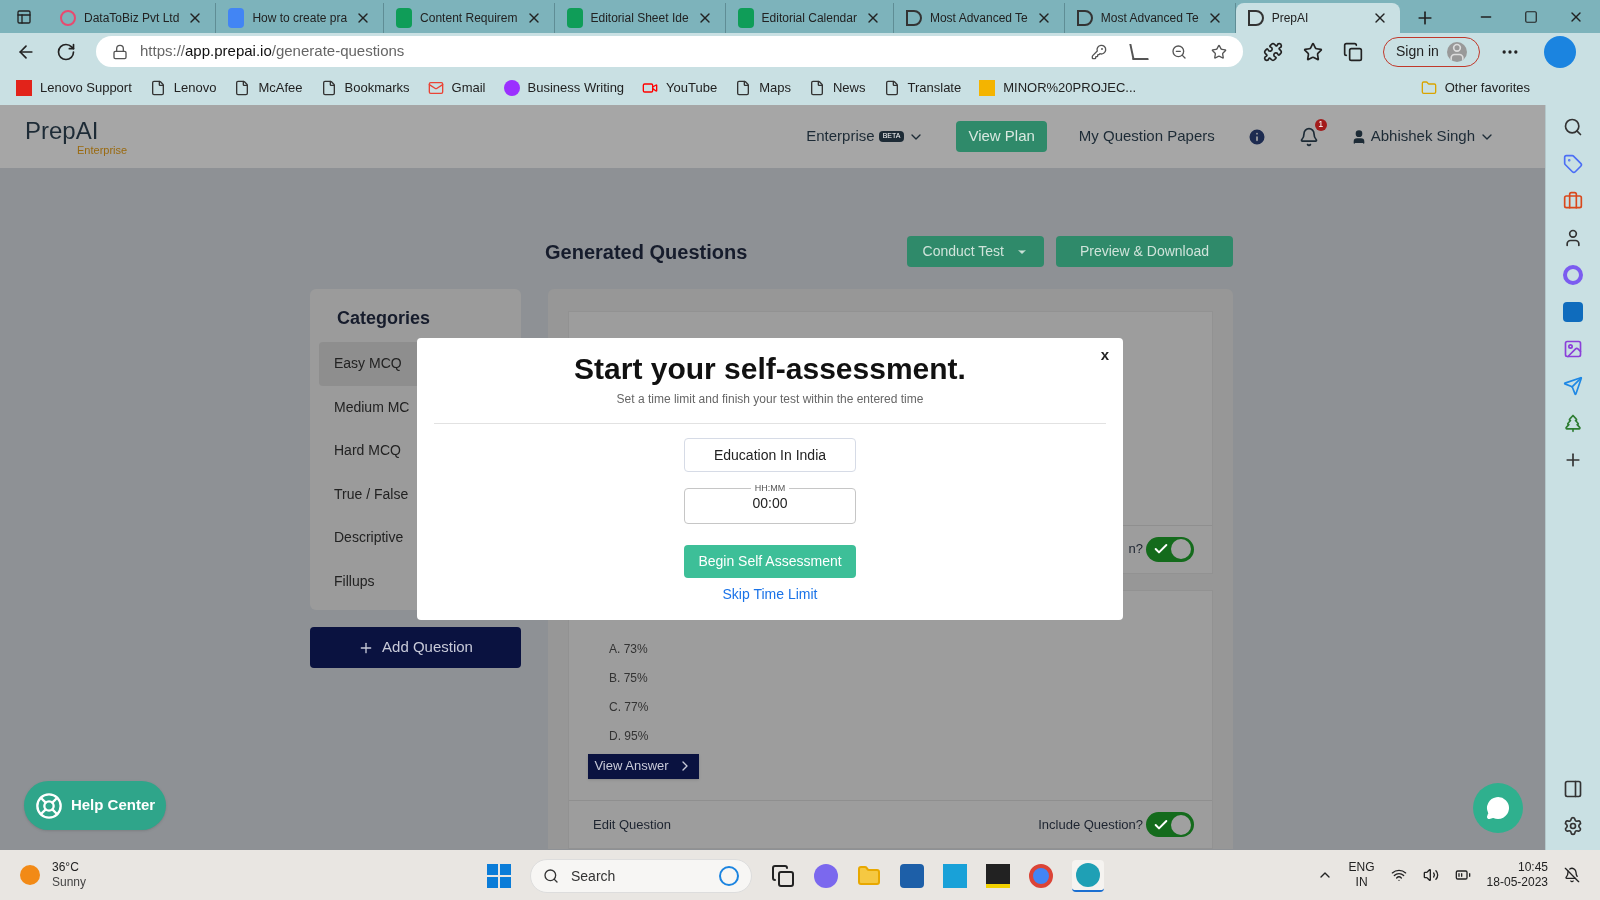  What do you see at coordinates (24, 16) in the screenshot?
I see `tab-actions-icon` at bounding box center [24, 16].